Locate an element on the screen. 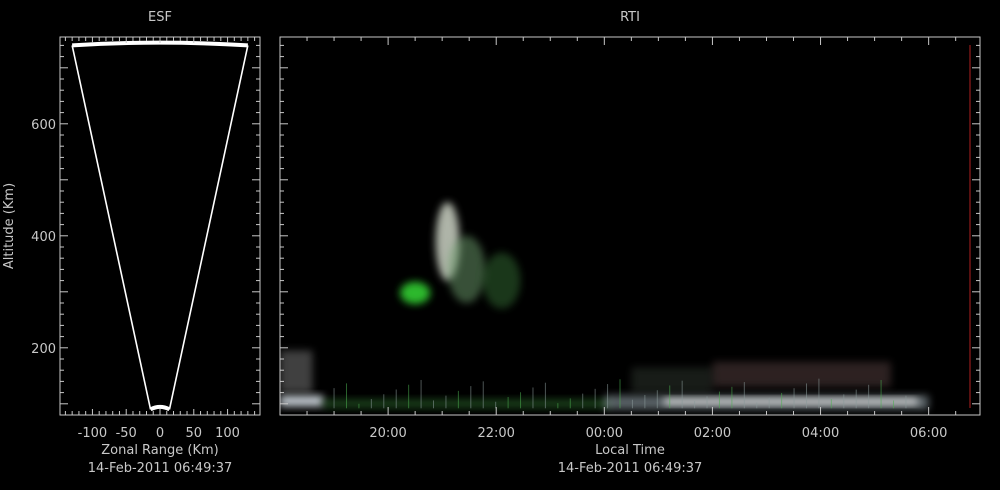 The image size is (1000, 490). esf-x-tick-label: -100 is located at coordinates (93, 433).